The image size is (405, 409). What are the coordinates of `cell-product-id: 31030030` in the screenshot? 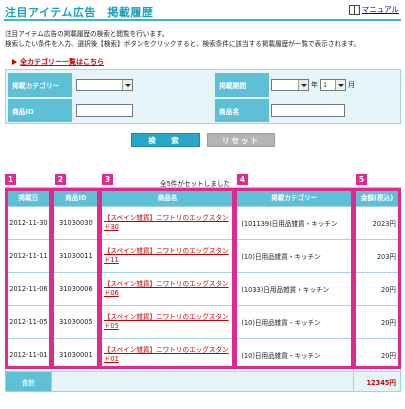 It's located at (75, 223).